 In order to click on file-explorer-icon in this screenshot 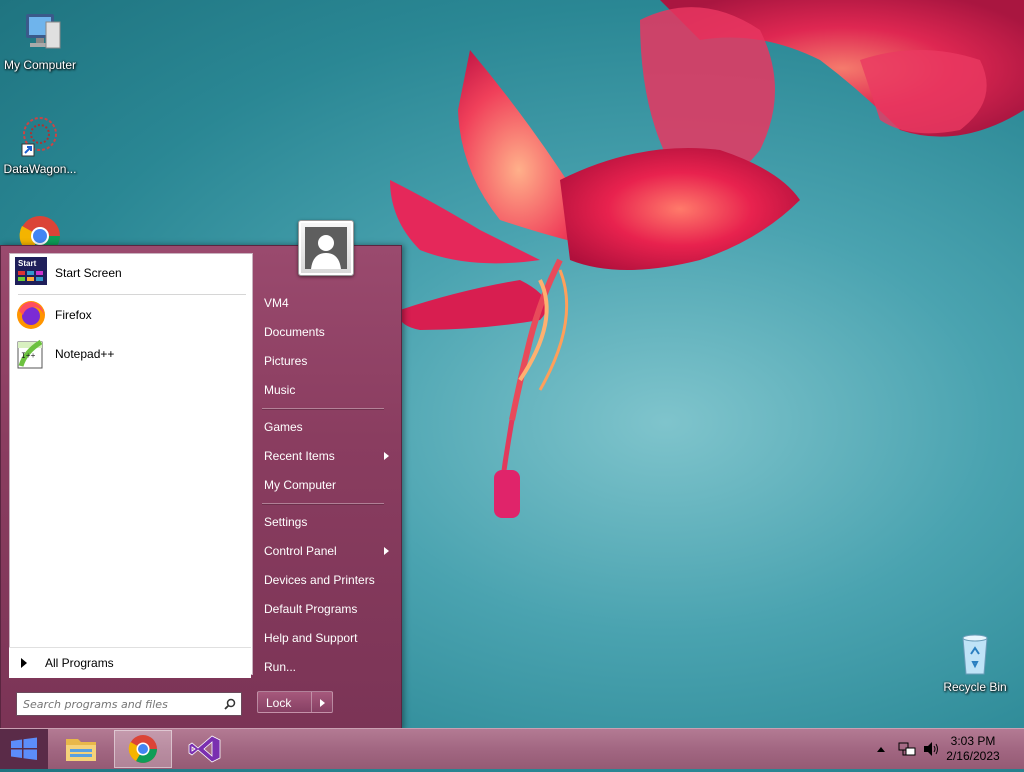, I will do `click(81, 750)`.